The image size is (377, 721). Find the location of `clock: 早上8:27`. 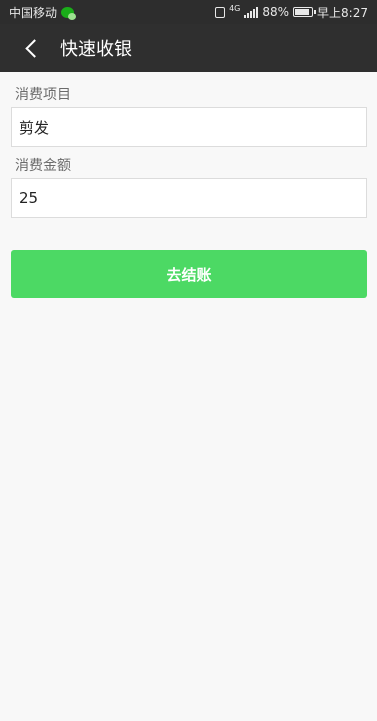

clock: 早上8:27 is located at coordinates (342, 12).